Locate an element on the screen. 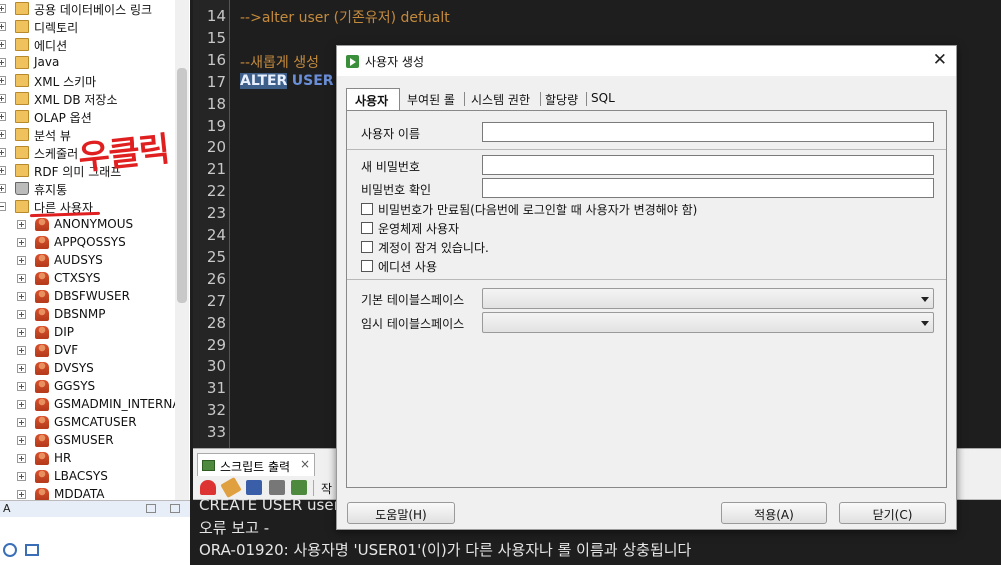 Image resolution: width=1001 pixels, height=565 pixels. tree-user-item: DVF is located at coordinates (95, 351).